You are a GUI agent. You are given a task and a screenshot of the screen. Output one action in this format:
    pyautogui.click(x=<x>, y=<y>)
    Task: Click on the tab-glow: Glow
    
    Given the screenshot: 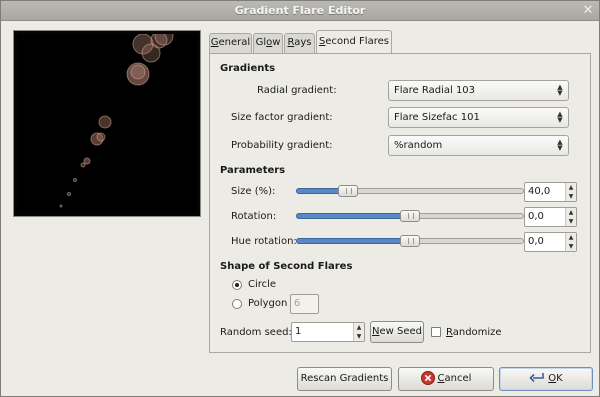 What is the action you would take?
    pyautogui.click(x=268, y=43)
    